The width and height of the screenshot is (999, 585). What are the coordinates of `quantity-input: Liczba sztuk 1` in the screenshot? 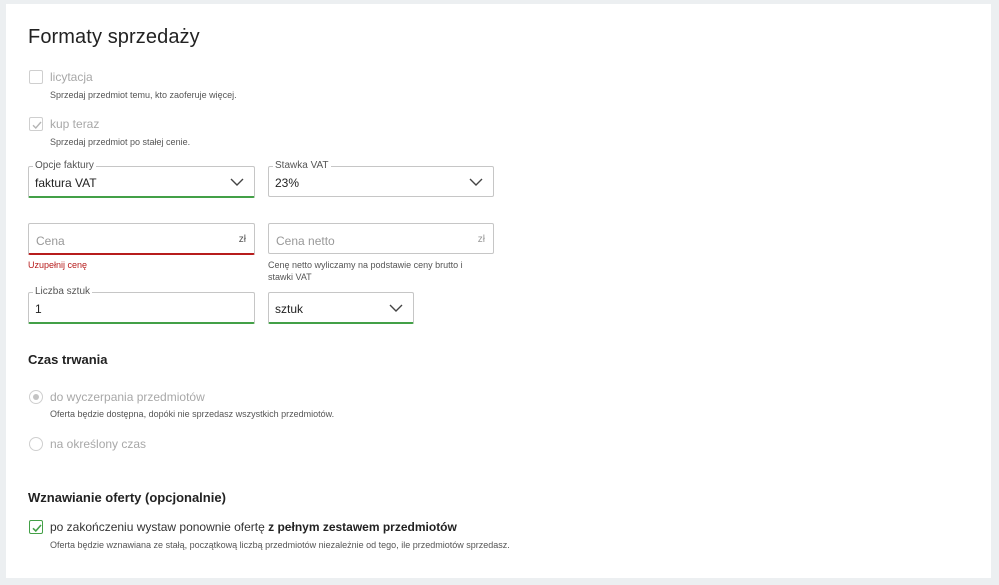 It's located at (141, 305).